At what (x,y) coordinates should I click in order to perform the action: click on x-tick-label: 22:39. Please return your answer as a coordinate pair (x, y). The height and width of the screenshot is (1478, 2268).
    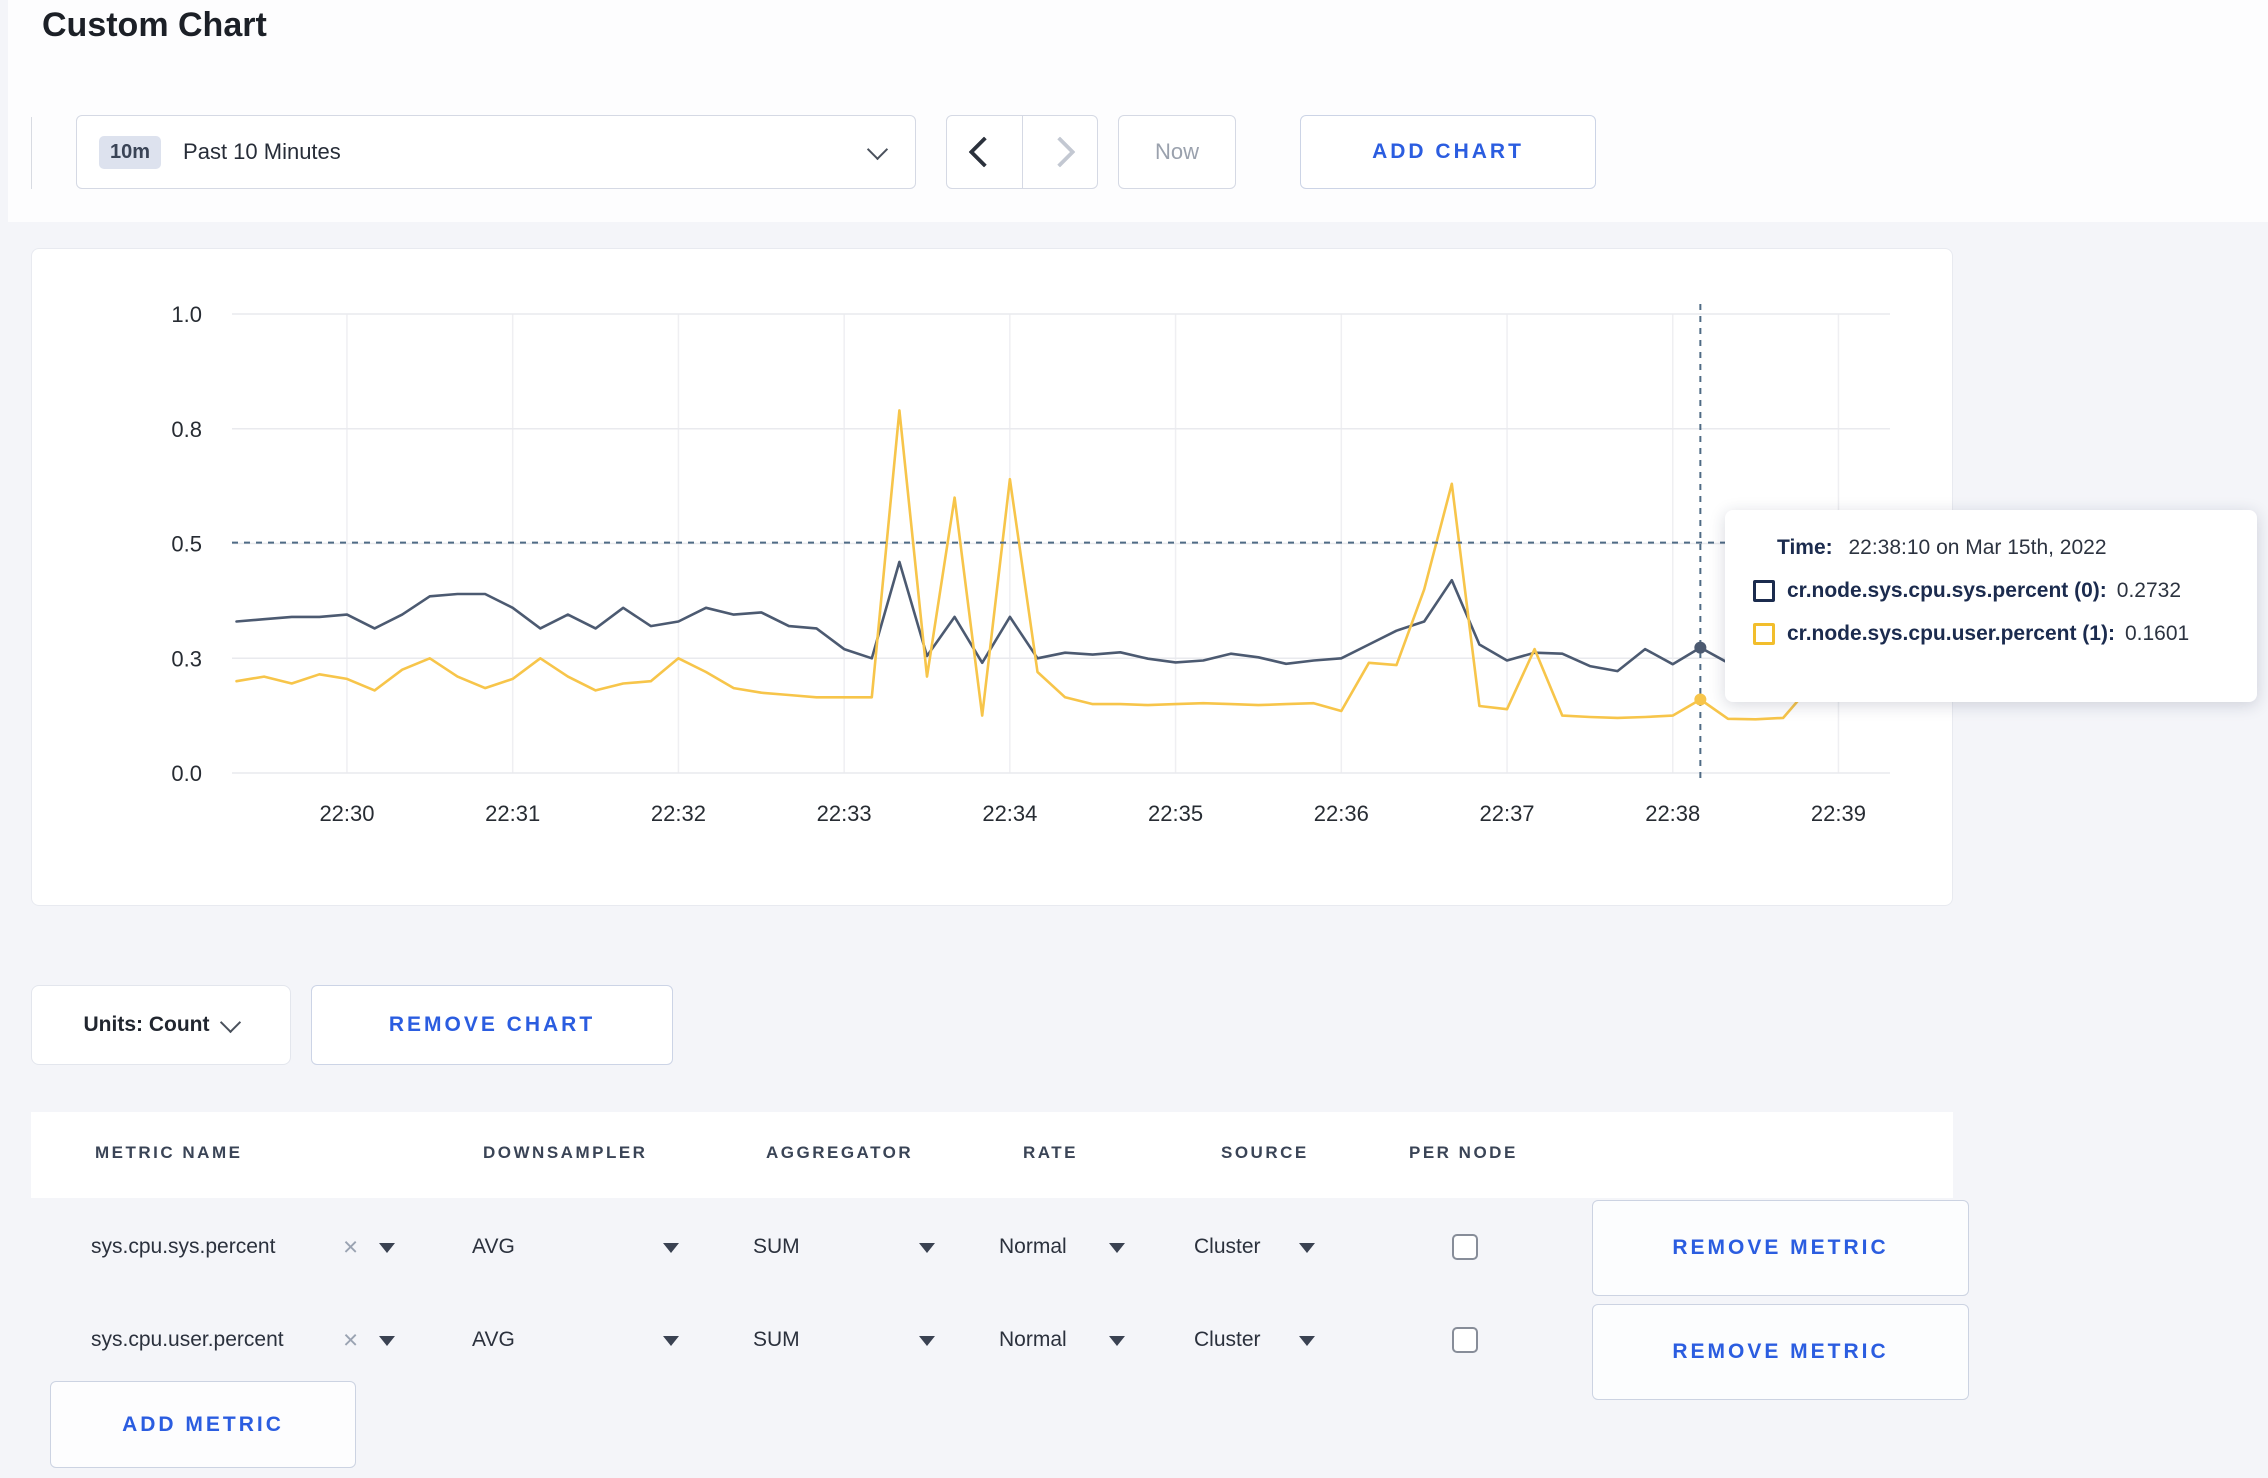
    Looking at the image, I should click on (1838, 813).